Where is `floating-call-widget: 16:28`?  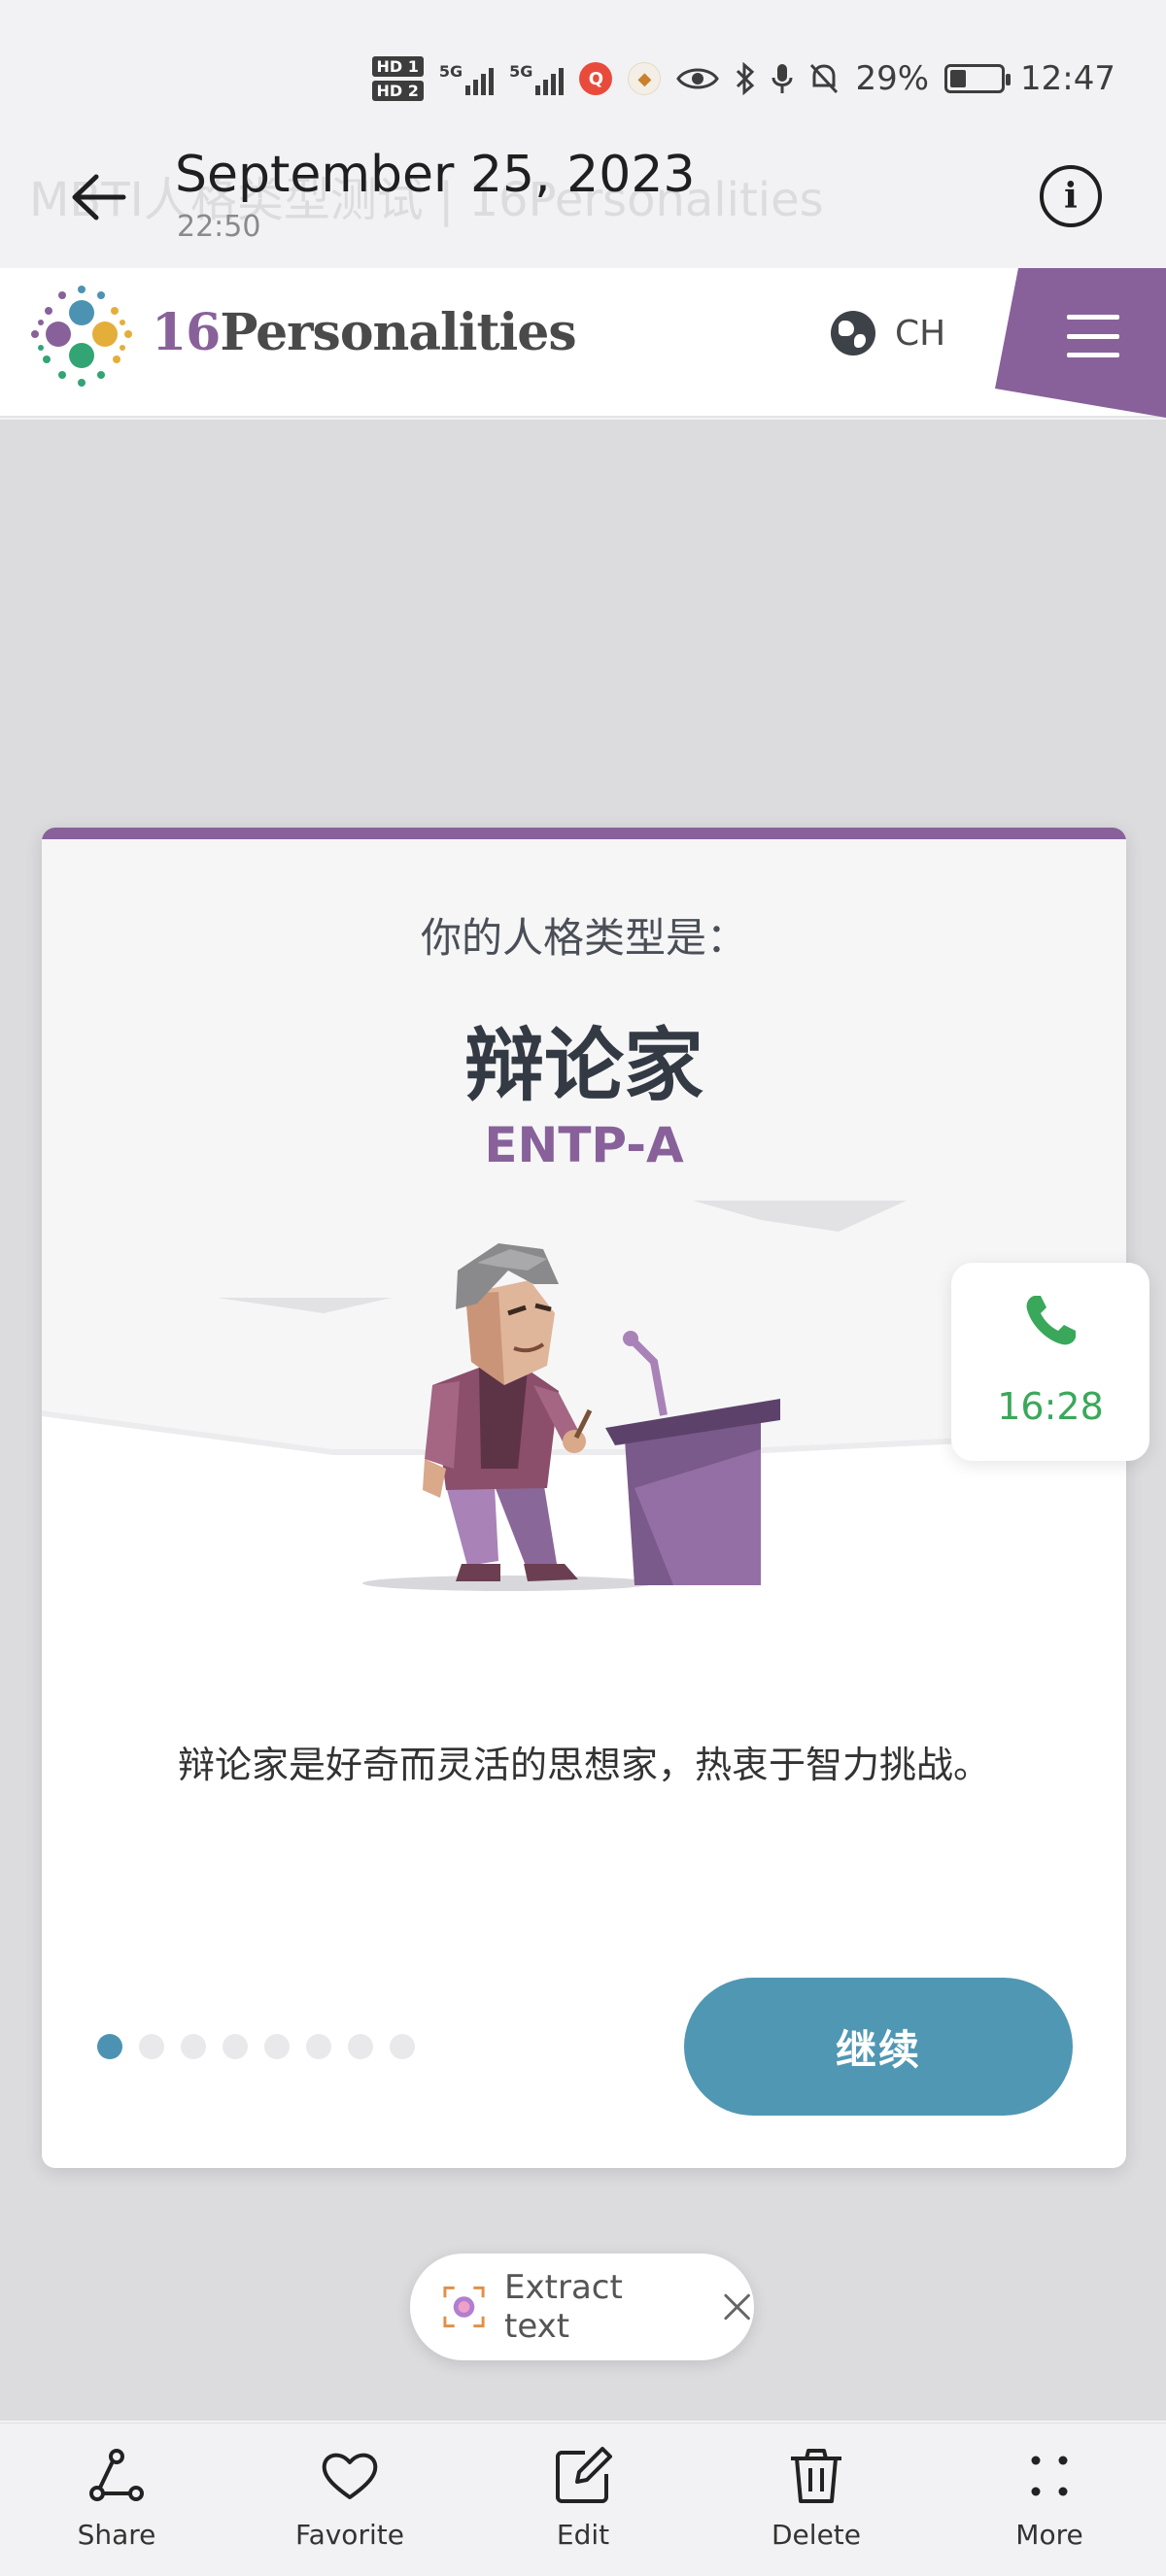
floating-call-widget: 16:28 is located at coordinates (1050, 1362).